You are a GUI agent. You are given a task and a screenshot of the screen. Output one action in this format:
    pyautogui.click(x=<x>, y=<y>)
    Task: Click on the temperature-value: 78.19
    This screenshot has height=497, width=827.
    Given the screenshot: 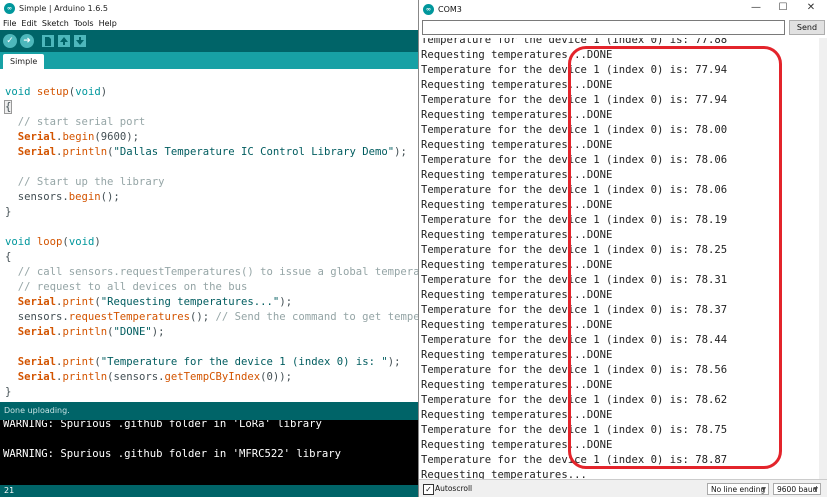 What is the action you would take?
    pyautogui.click(x=711, y=220)
    